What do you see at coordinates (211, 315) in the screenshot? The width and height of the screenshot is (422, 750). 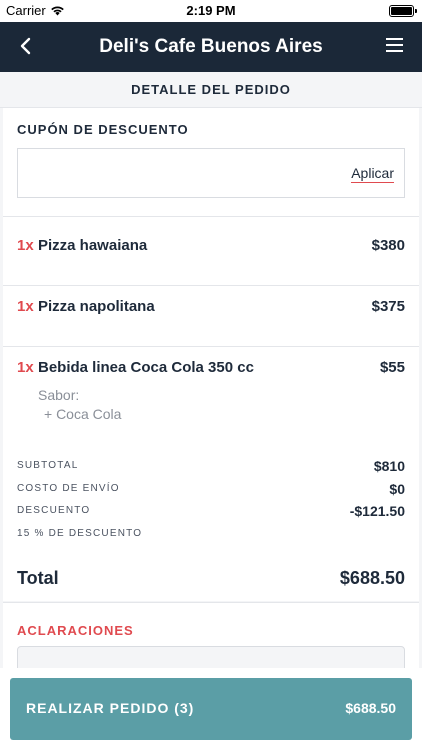 I see `list-item: 1x Pizza napolitana $375` at bounding box center [211, 315].